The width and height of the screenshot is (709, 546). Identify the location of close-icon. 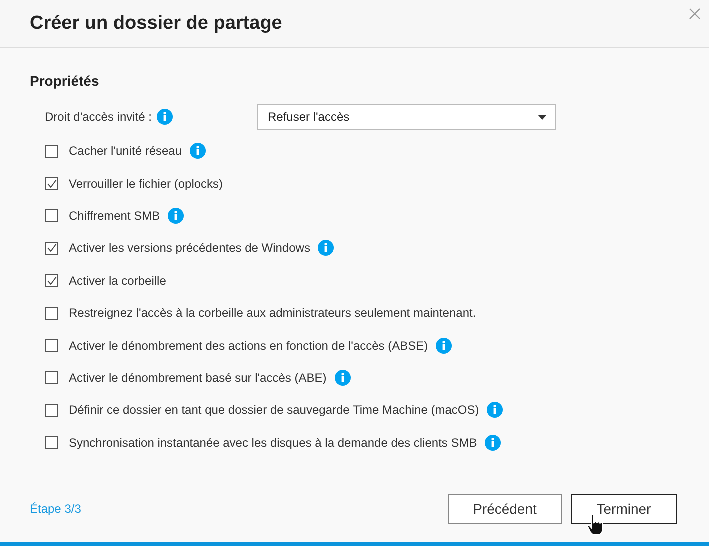
(695, 14).